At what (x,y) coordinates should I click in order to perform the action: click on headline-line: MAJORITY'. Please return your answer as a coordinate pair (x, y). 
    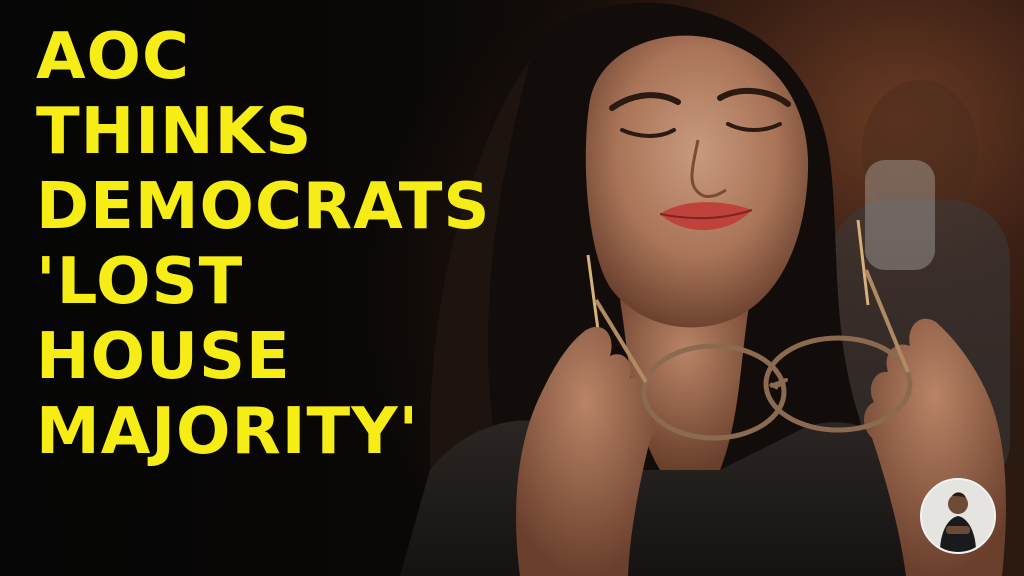
    Looking at the image, I should click on (228, 432).